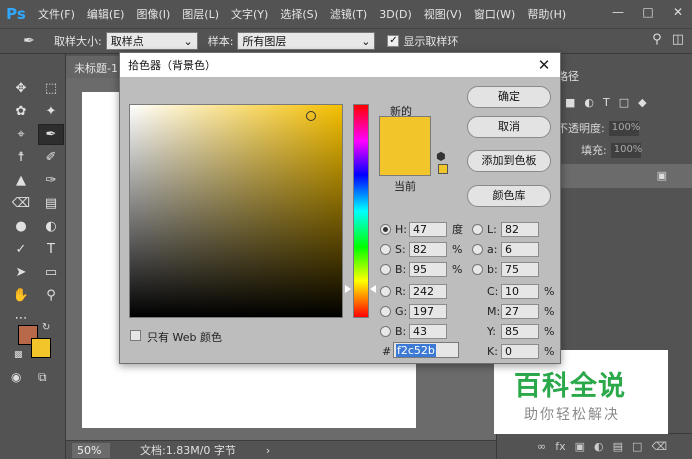 The height and width of the screenshot is (459, 692). Describe the element at coordinates (541, 446) in the screenshot. I see `link-layers-icon: ∞` at that location.